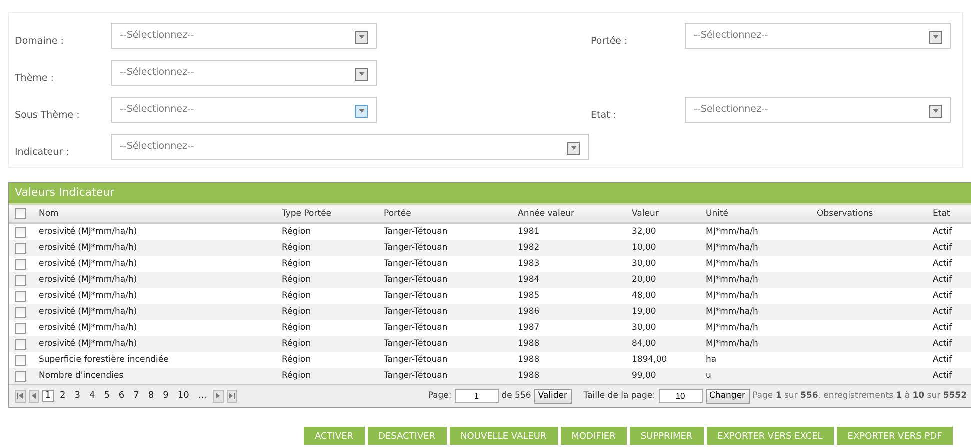  I want to click on table-cell-text: 1982, so click(529, 248).